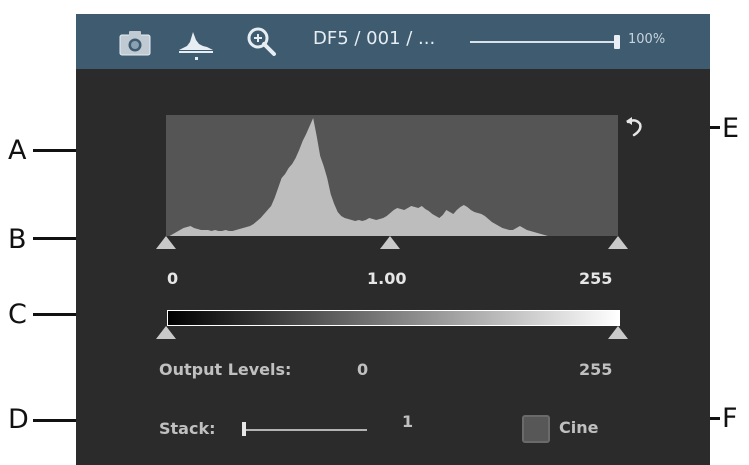  I want to click on stack-label: Stack:, so click(187, 428).